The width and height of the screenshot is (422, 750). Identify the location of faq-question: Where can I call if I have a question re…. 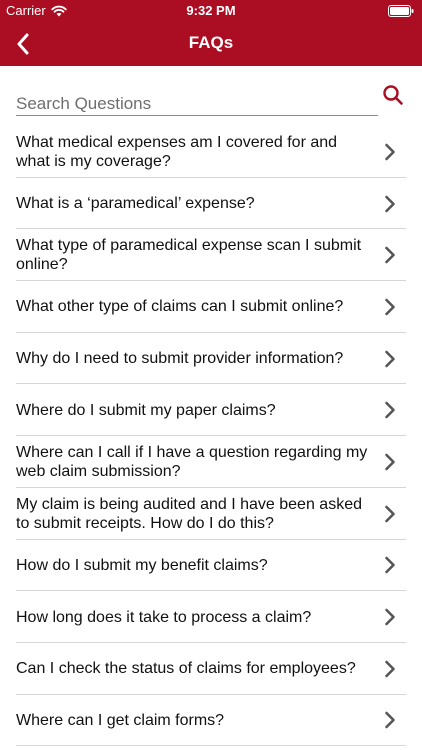
(192, 461).